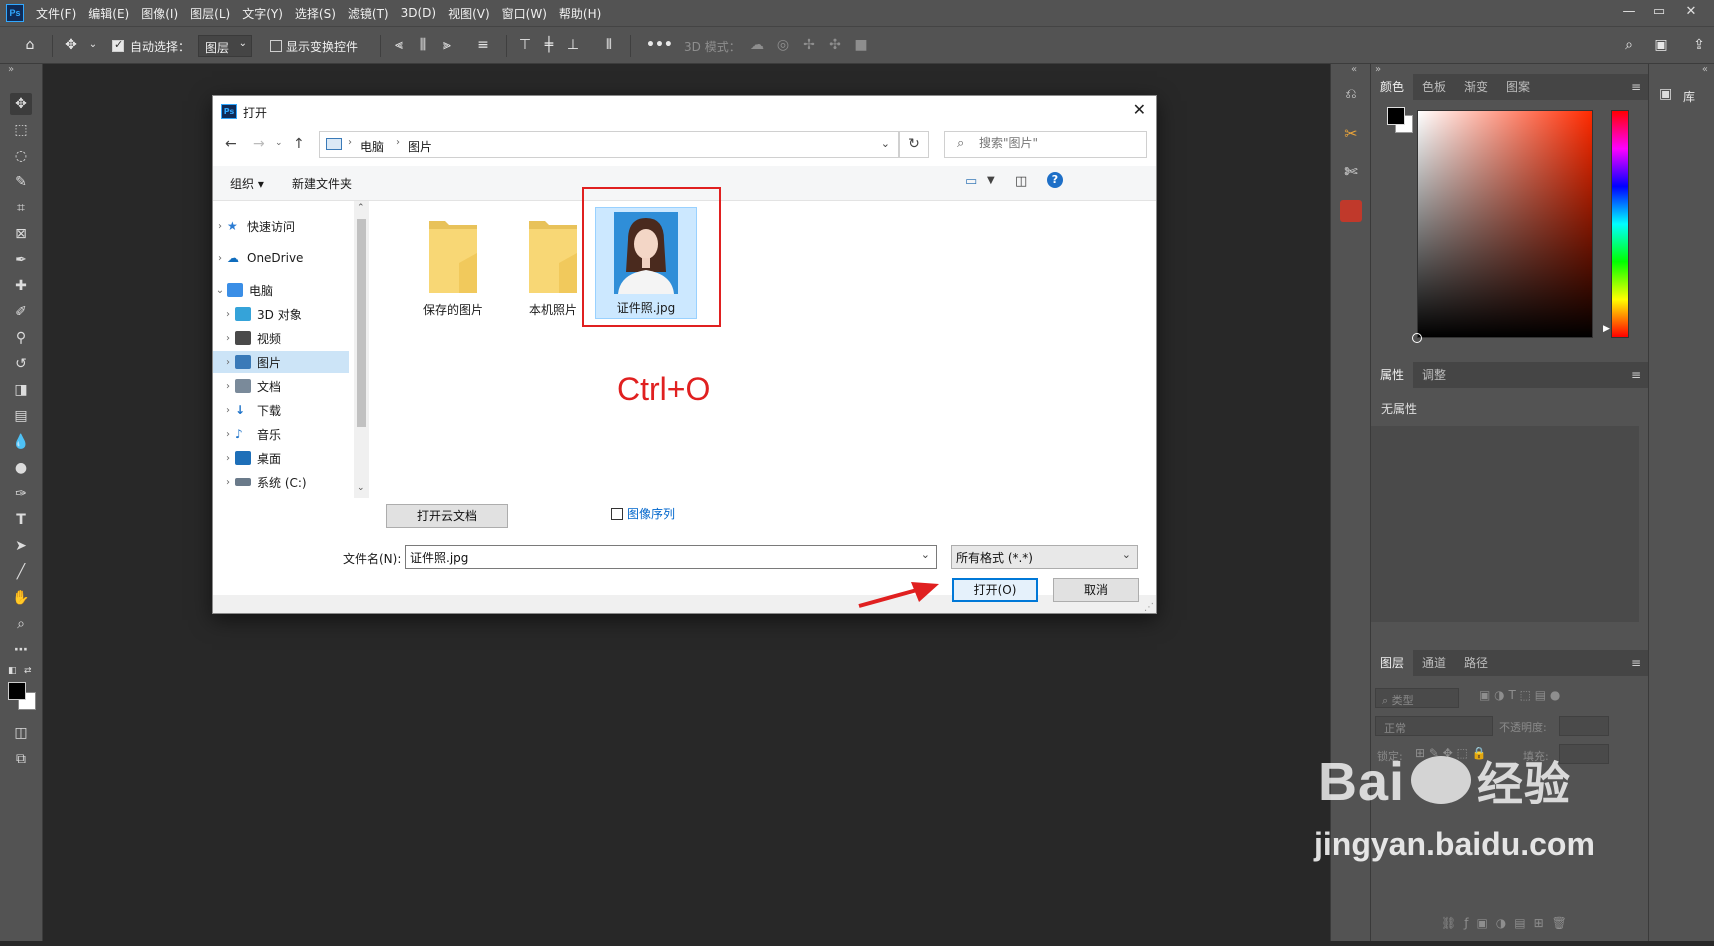 Image resolution: width=1714 pixels, height=946 pixels. I want to click on preview-pane-icon: ◫, so click(1021, 181).